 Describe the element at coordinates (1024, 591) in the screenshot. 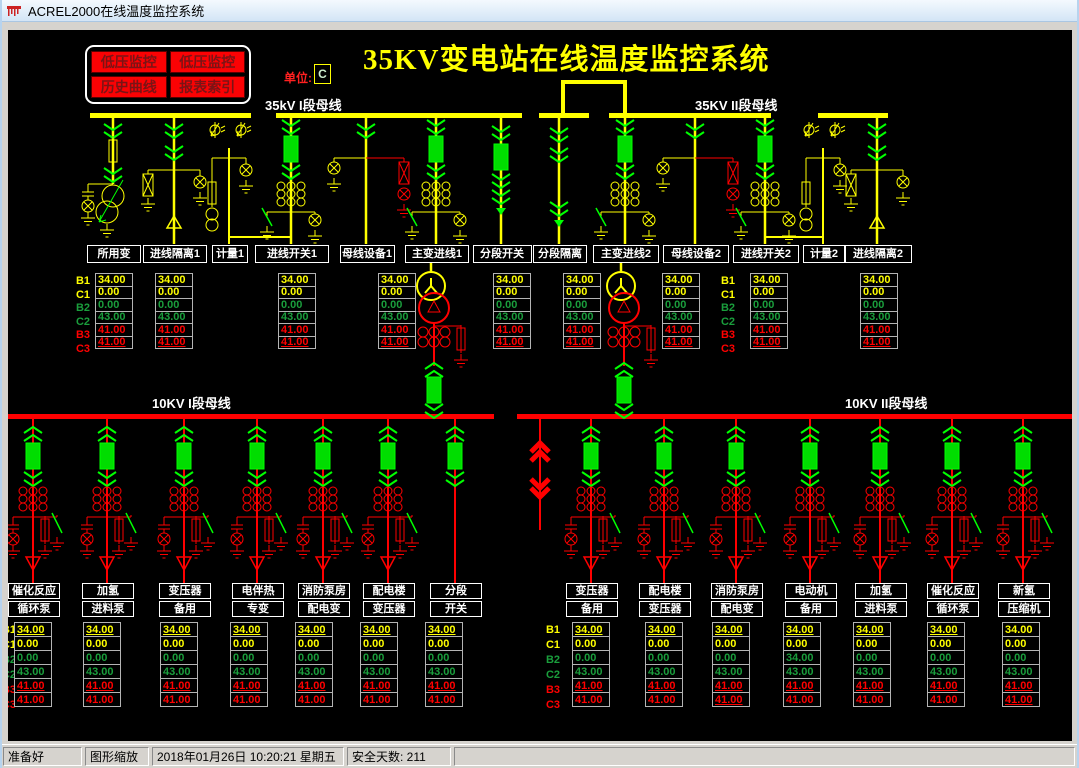

I see `feeder-label: 新氢` at that location.